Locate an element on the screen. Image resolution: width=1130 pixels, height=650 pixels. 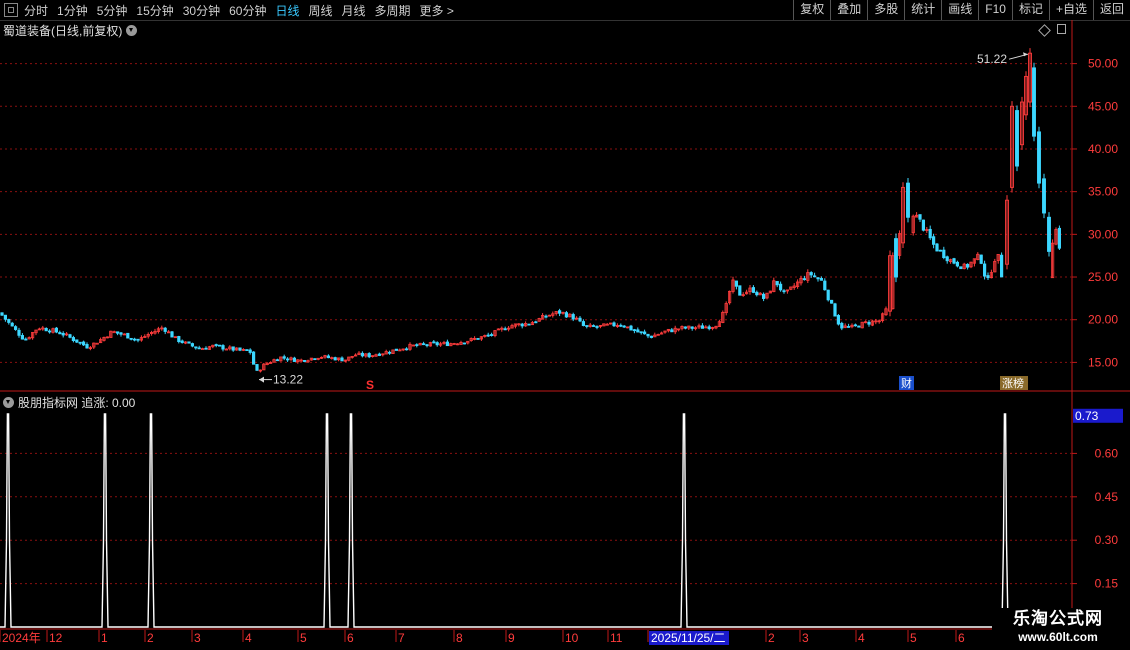
toolbar-button-2: 多股 is located at coordinates (885, 10).